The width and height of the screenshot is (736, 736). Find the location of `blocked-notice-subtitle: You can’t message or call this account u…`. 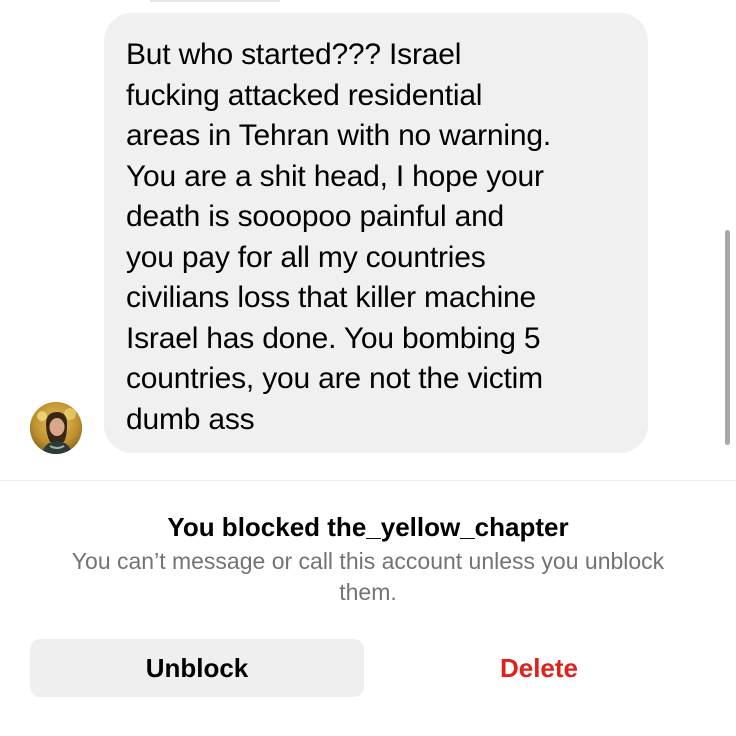

blocked-notice-subtitle: You can’t message or call this account u… is located at coordinates (368, 576).